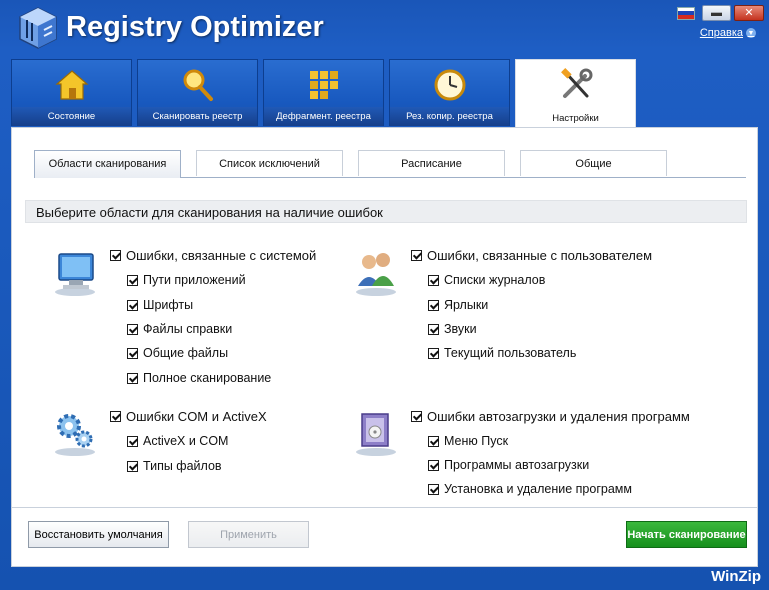 The height and width of the screenshot is (590, 769). I want to click on apply-button: Применить, so click(248, 534).